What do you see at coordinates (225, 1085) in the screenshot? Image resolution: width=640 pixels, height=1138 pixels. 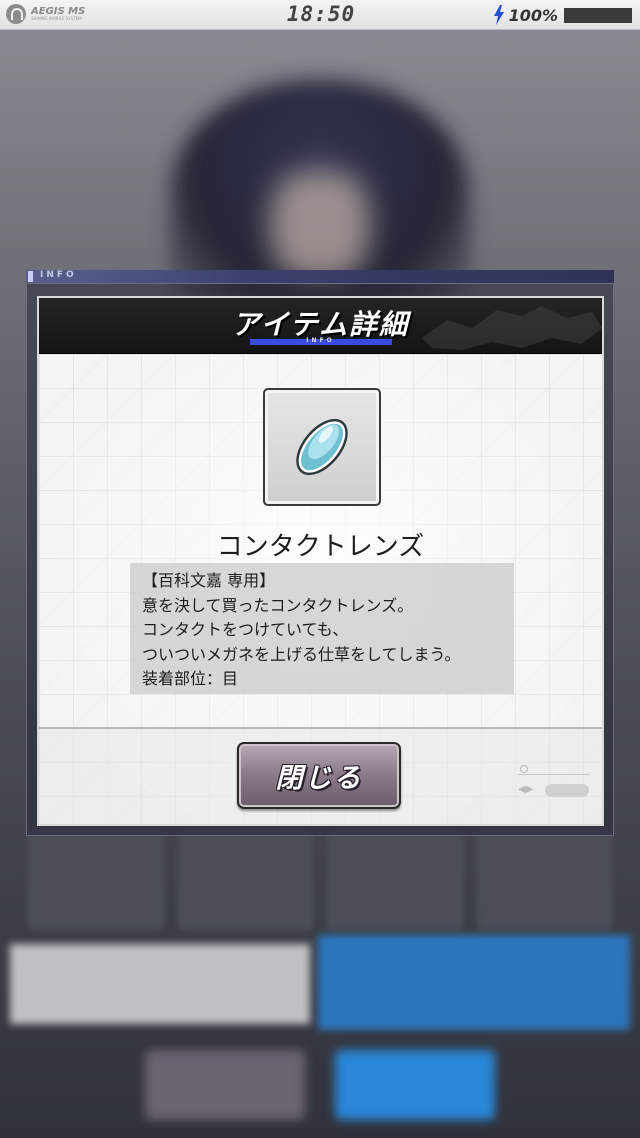 I see `background-button-left` at bounding box center [225, 1085].